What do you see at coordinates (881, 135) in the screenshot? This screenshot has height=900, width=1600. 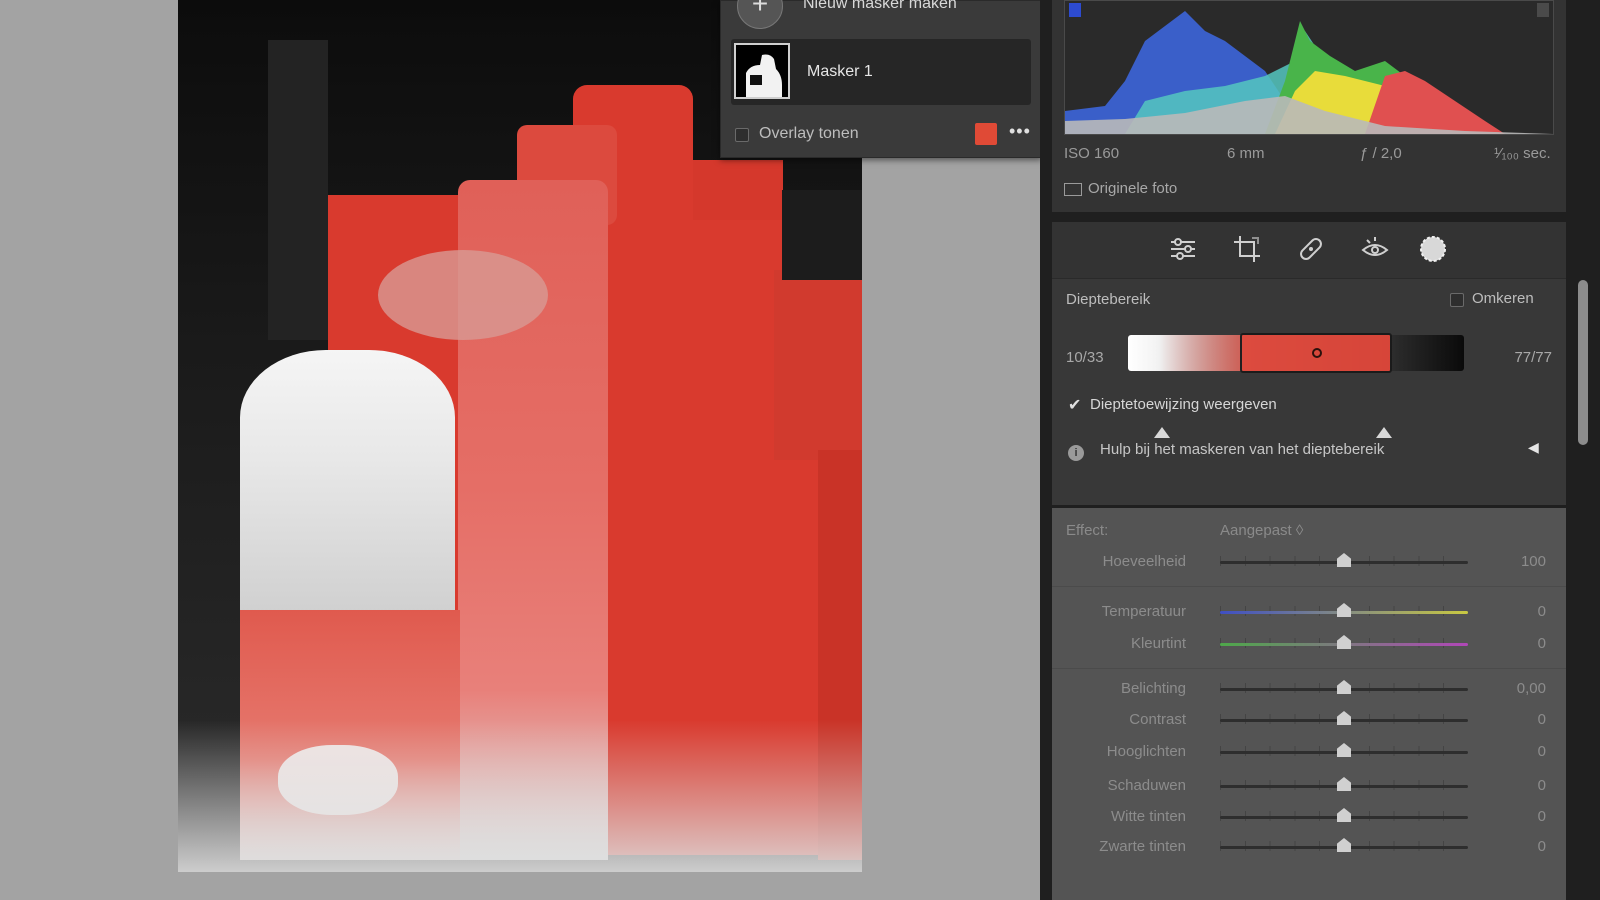 I see `overlay-row: Overlay tonen •••` at bounding box center [881, 135].